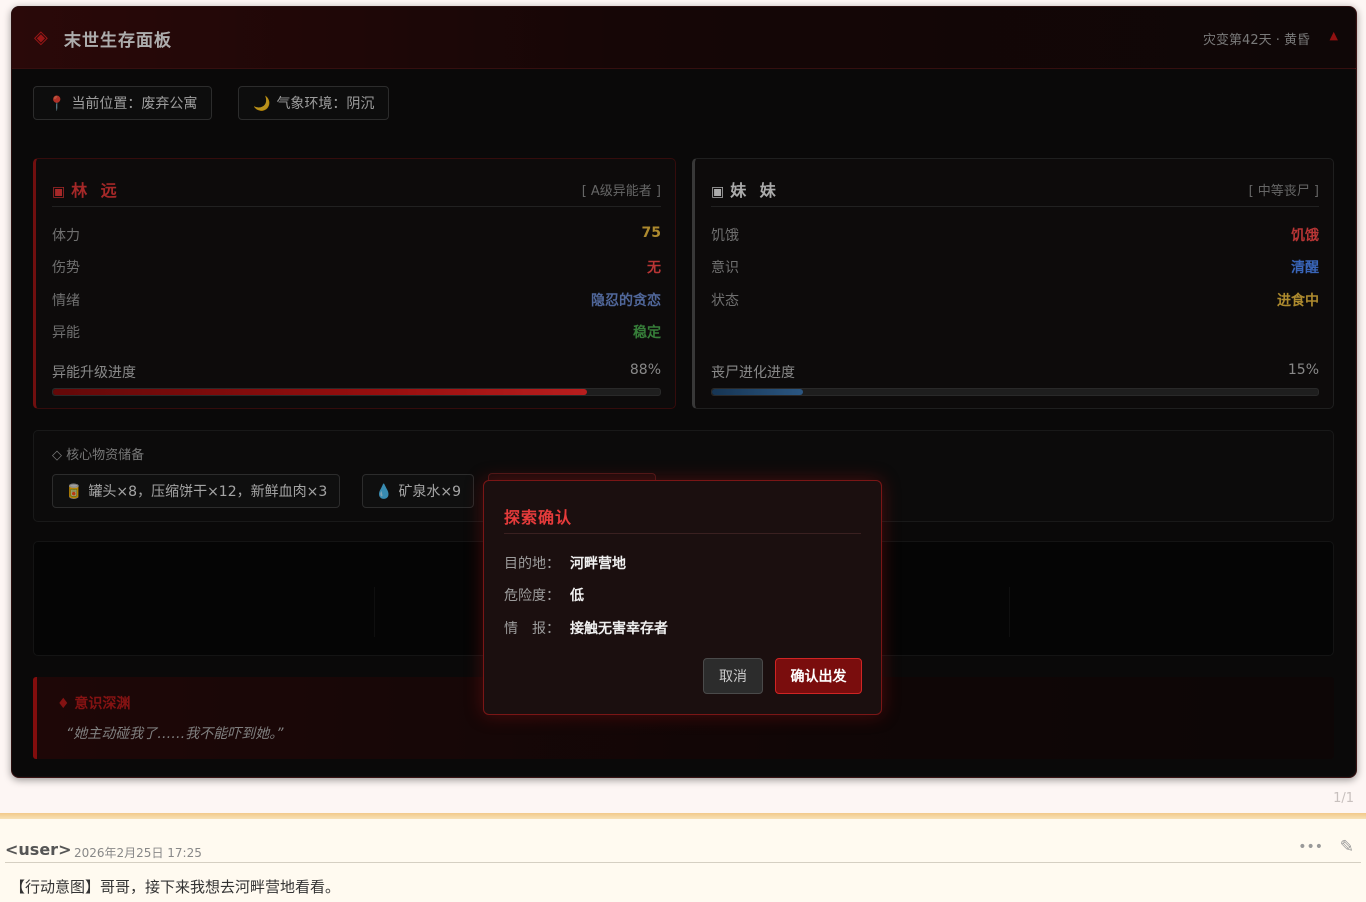 The width and height of the screenshot is (1366, 902). I want to click on message-text: 【行动意图】哥哥，接下来我想去河畔营地看看。, so click(175, 887).